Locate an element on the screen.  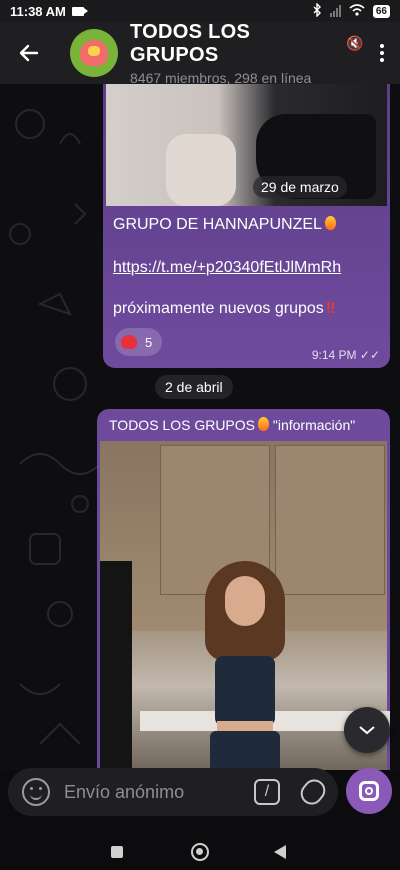
group-avatar is located at coordinates (94, 53).